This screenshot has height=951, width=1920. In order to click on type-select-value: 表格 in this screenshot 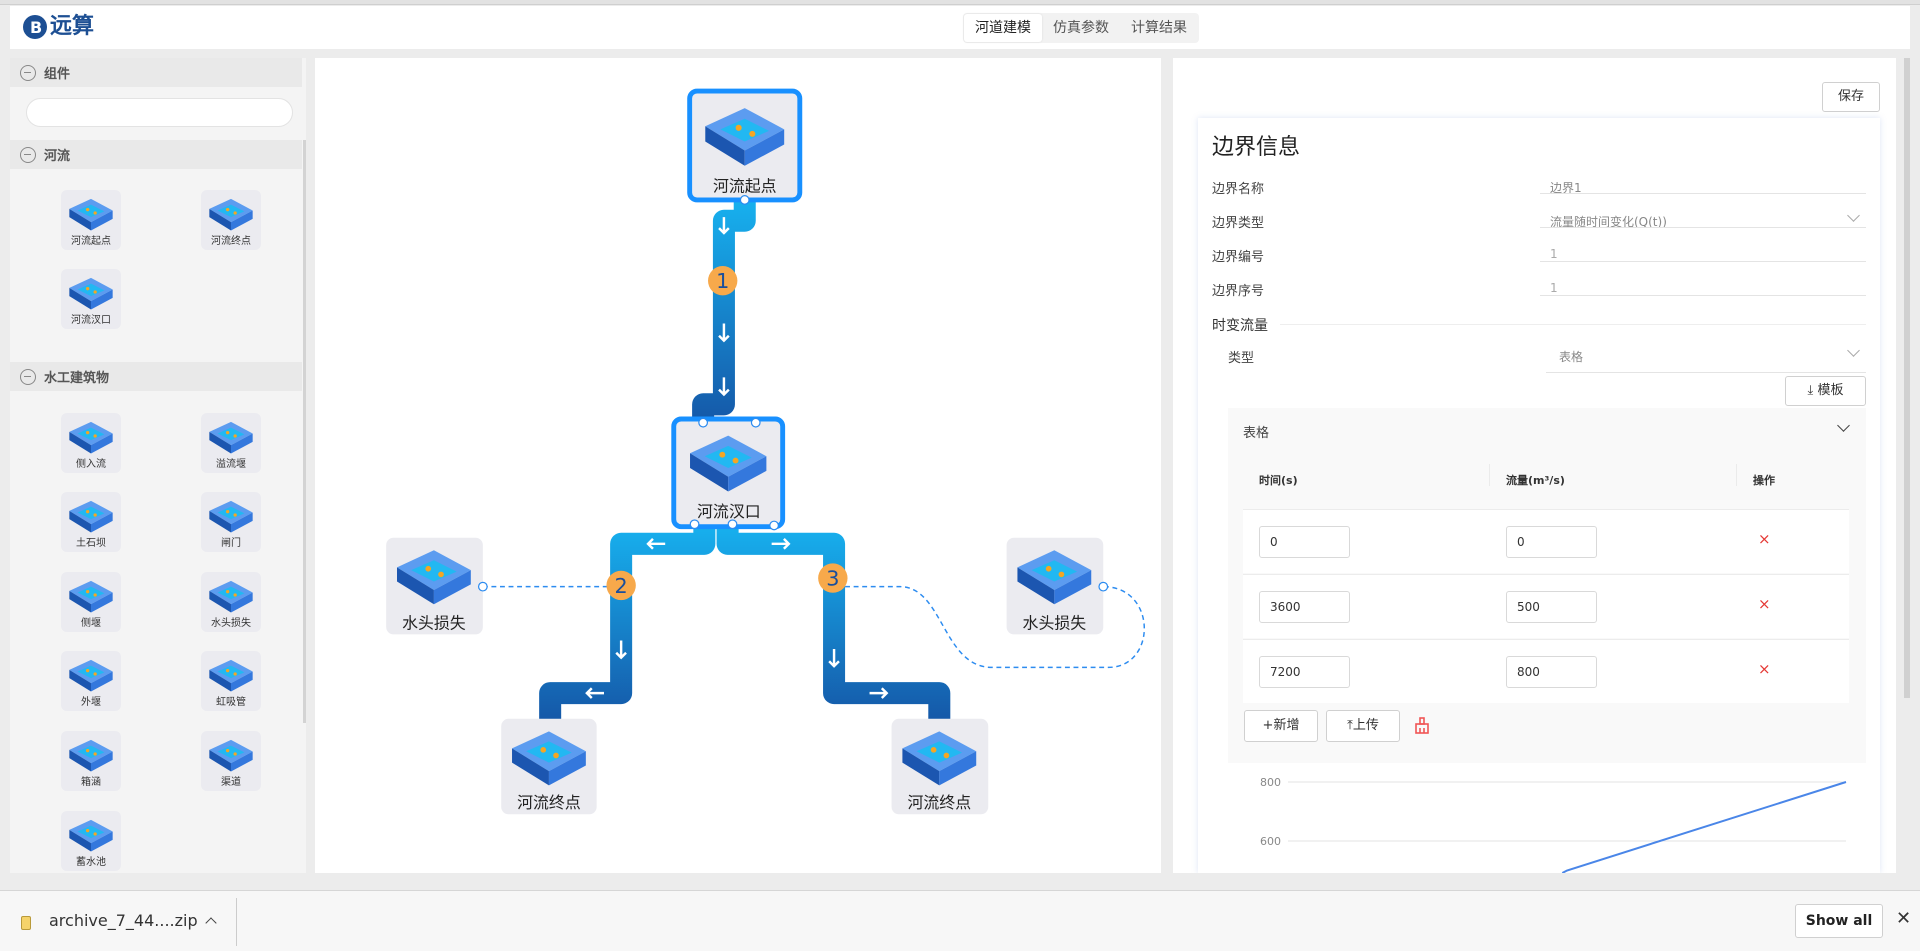, I will do `click(1571, 357)`.